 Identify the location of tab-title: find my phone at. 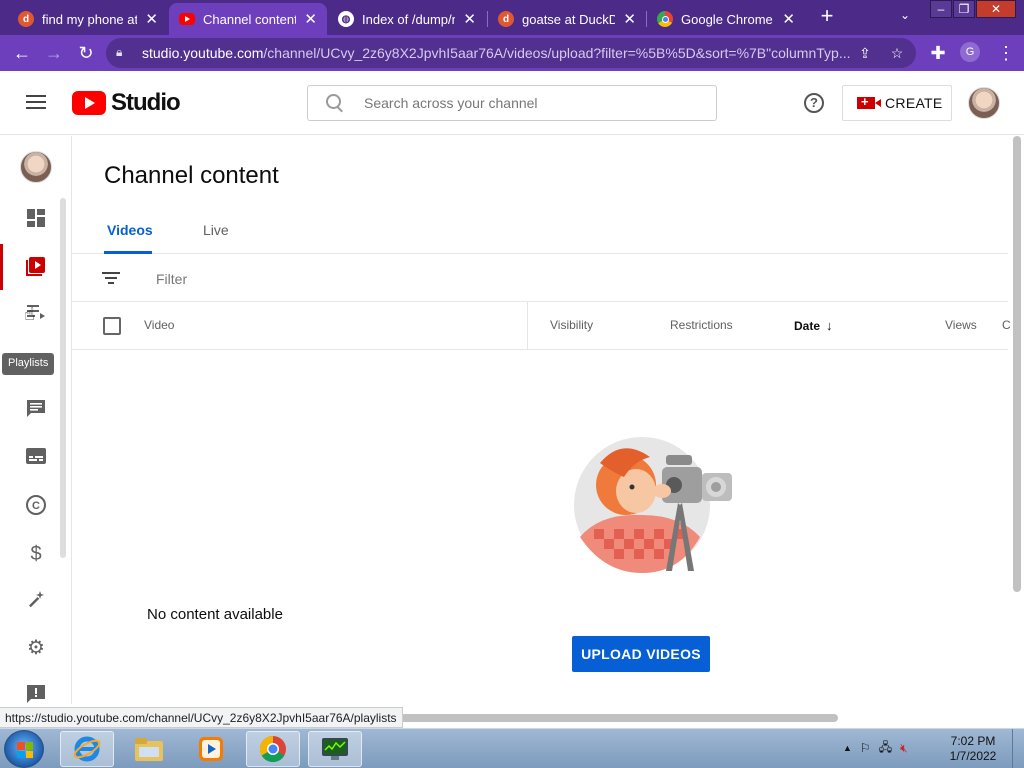
(90, 19).